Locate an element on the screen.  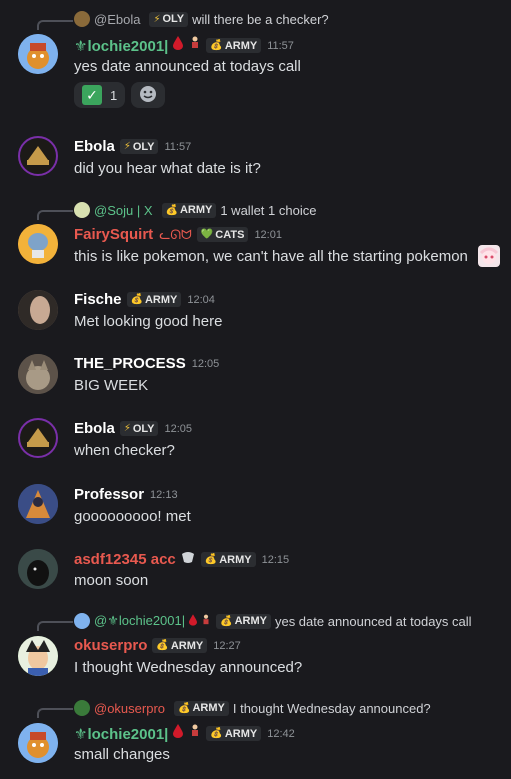
author-name: FairySquirt is located at coordinates (113, 234).